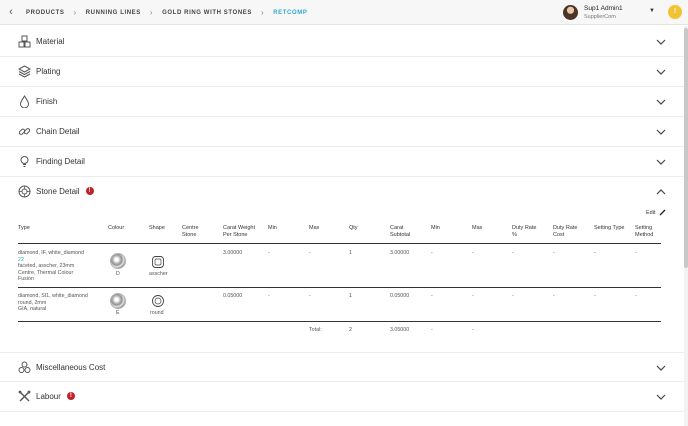  What do you see at coordinates (644, 231) in the screenshot?
I see `col-header-setting-method: Setting Method` at bounding box center [644, 231].